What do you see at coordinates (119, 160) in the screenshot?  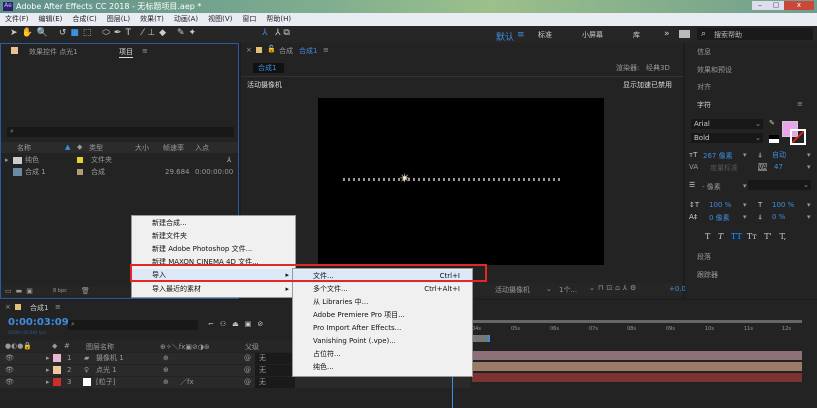 I see `project-item: ▸ 纯色 文件夹 ⅄` at bounding box center [119, 160].